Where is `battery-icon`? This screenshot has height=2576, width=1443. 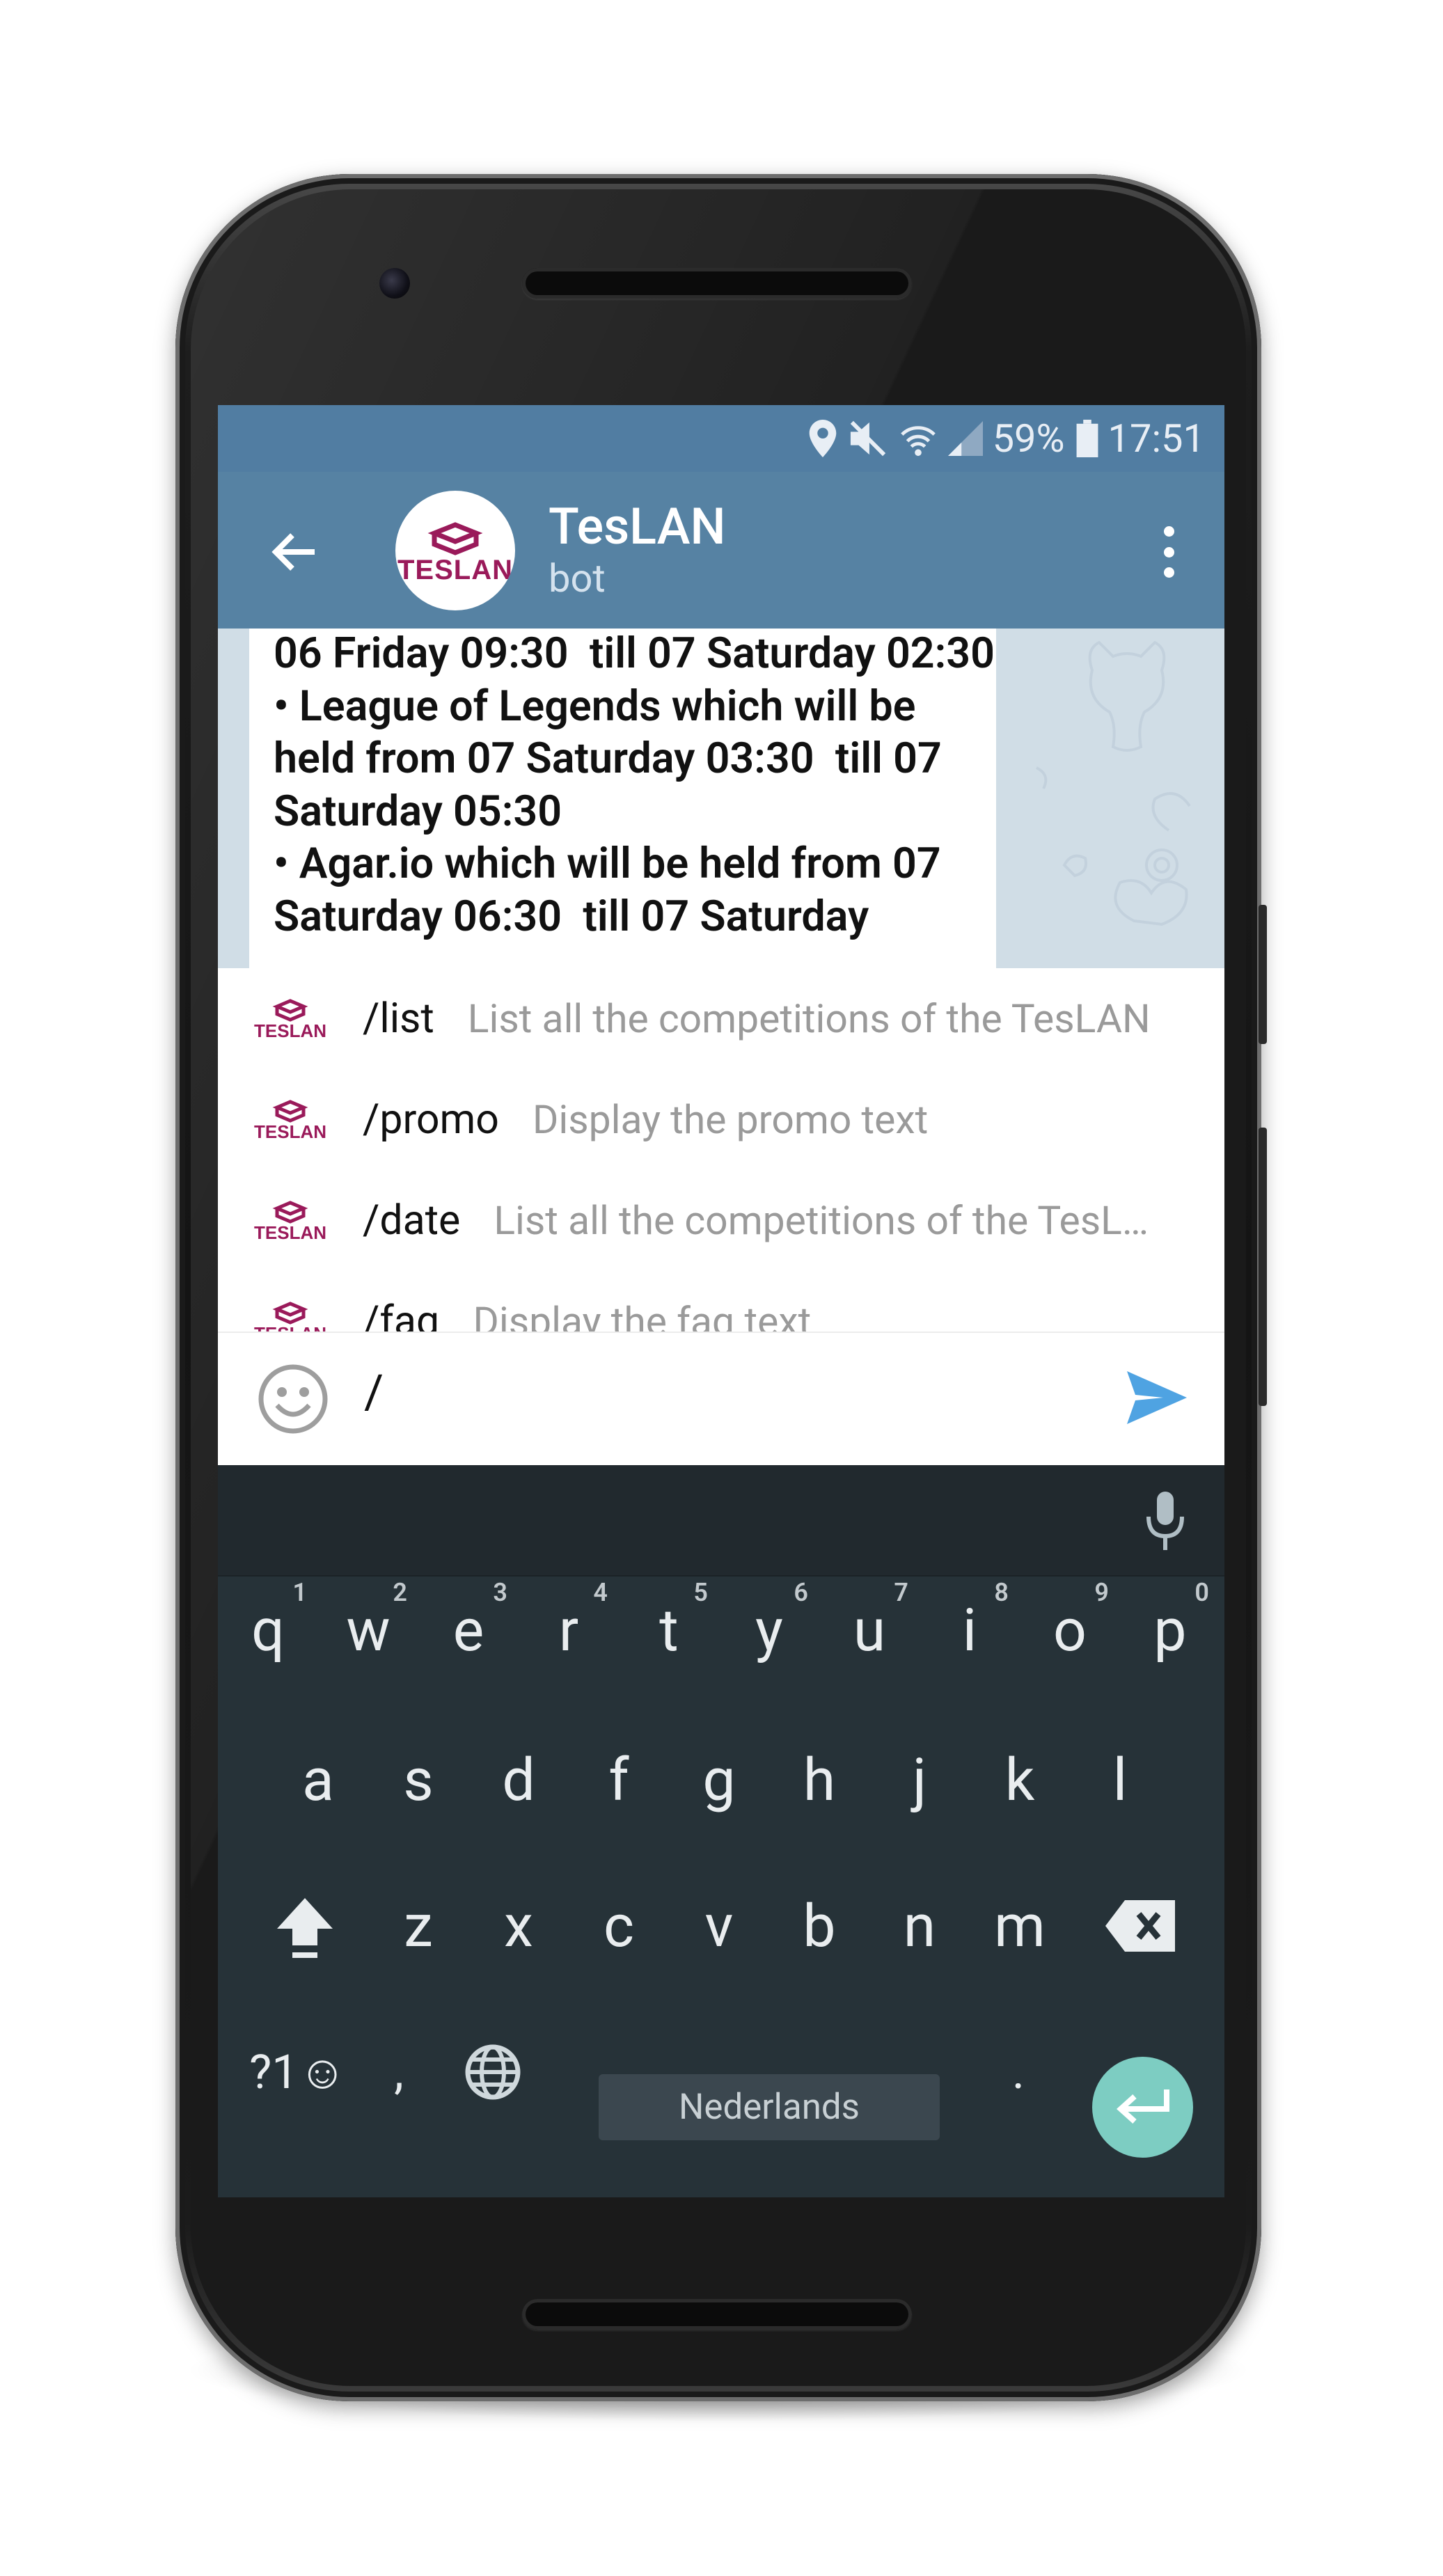
battery-icon is located at coordinates (1087, 438).